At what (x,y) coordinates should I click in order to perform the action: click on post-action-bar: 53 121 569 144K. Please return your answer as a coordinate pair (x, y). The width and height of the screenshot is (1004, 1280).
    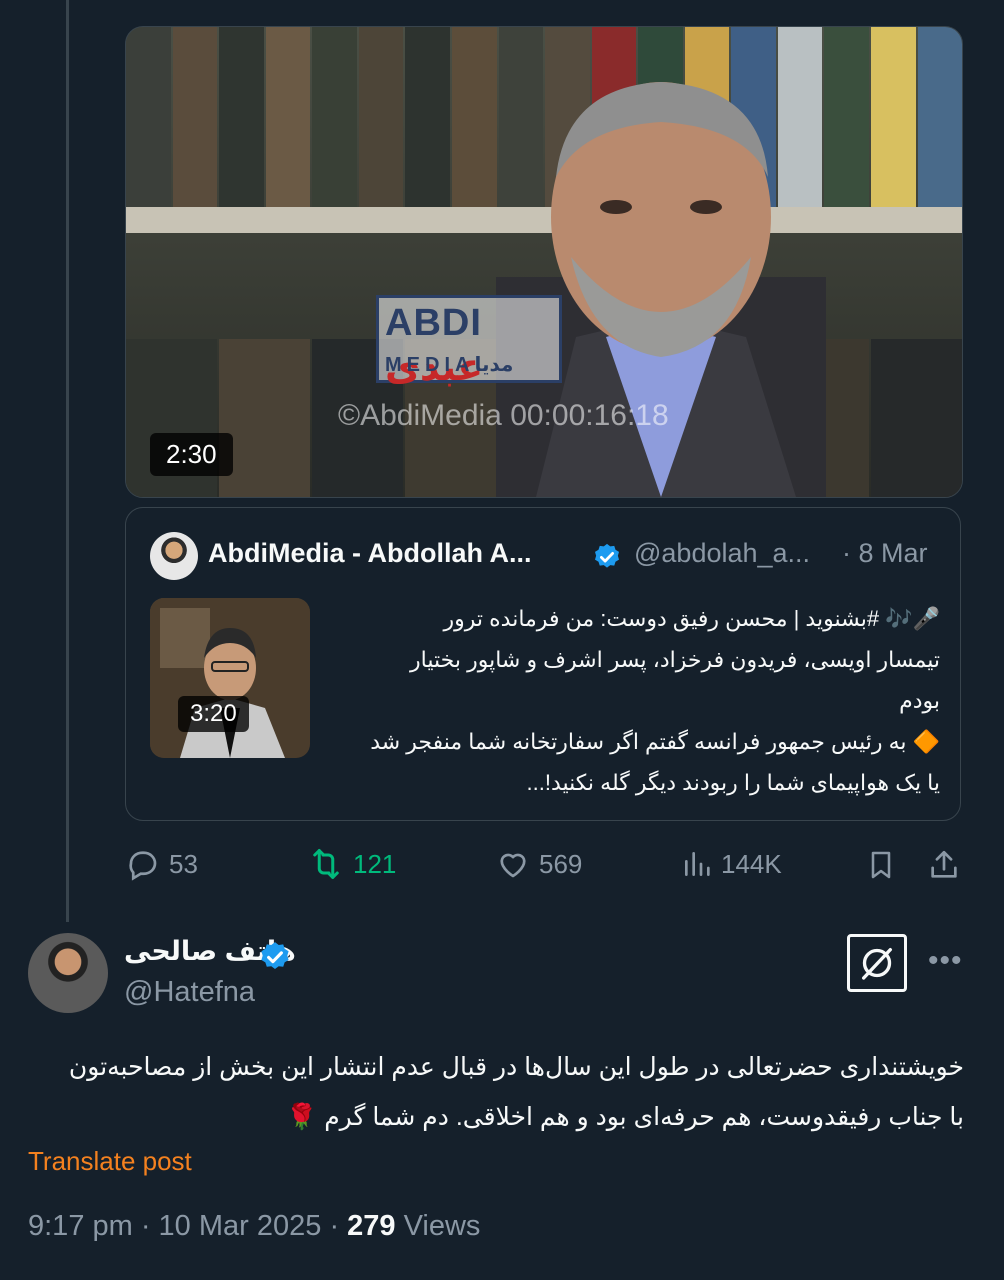
    Looking at the image, I should click on (543, 868).